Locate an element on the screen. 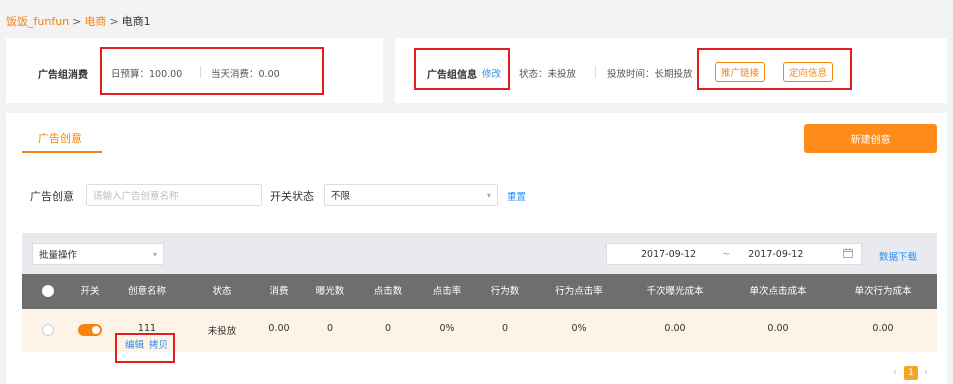 The height and width of the screenshot is (384, 953). batch-action-value: 批量操作 is located at coordinates (58, 255).